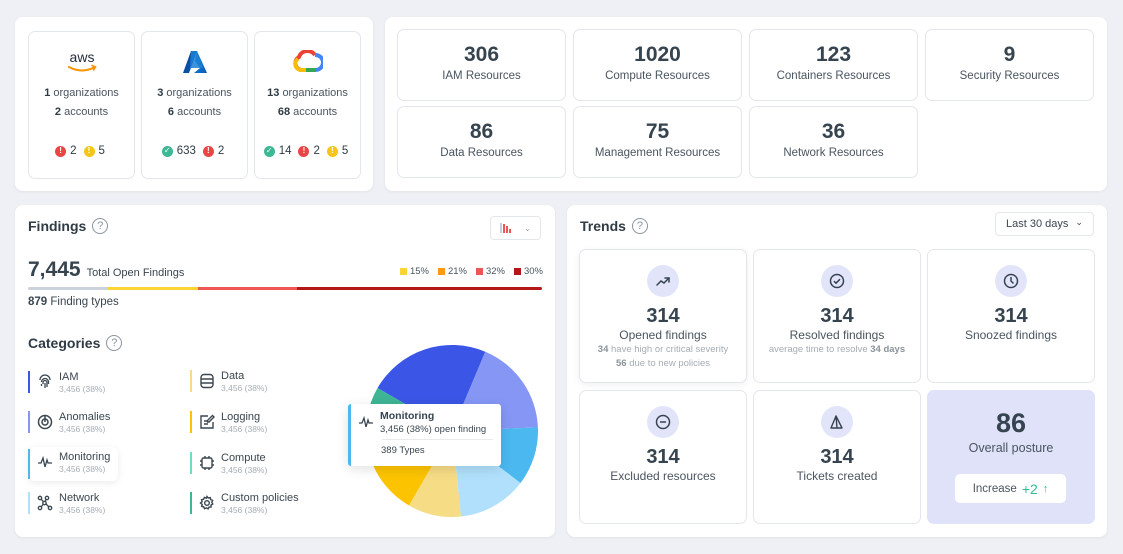 This screenshot has width=1123, height=554. I want to click on status-summary: ✓ 14 ! 2 ! 5, so click(307, 151).